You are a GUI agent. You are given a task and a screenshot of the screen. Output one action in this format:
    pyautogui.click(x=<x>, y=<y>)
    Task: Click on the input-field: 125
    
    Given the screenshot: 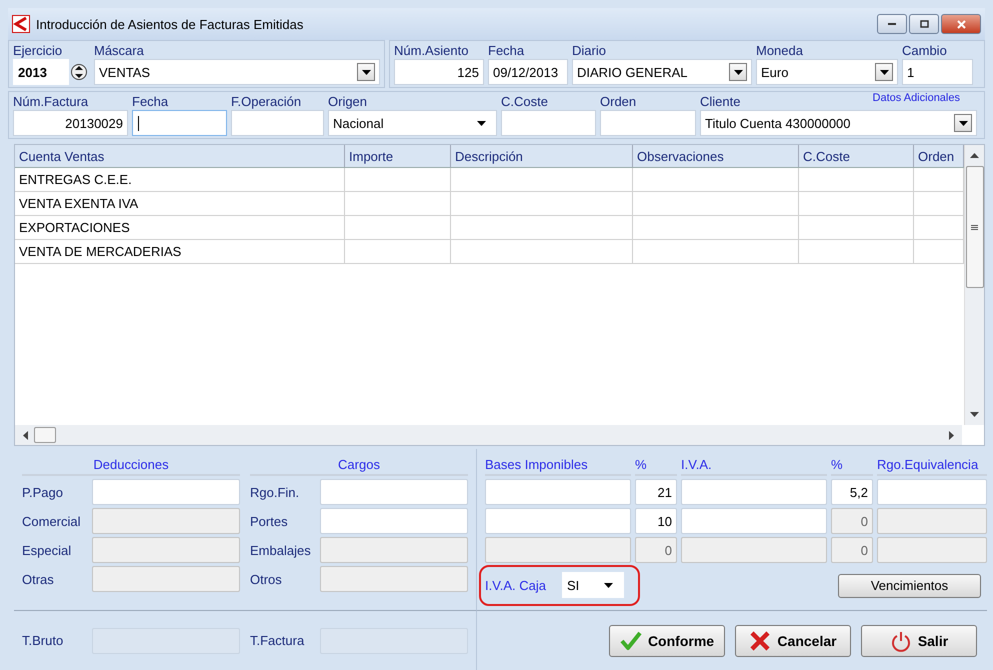 What is the action you would take?
    pyautogui.click(x=439, y=72)
    